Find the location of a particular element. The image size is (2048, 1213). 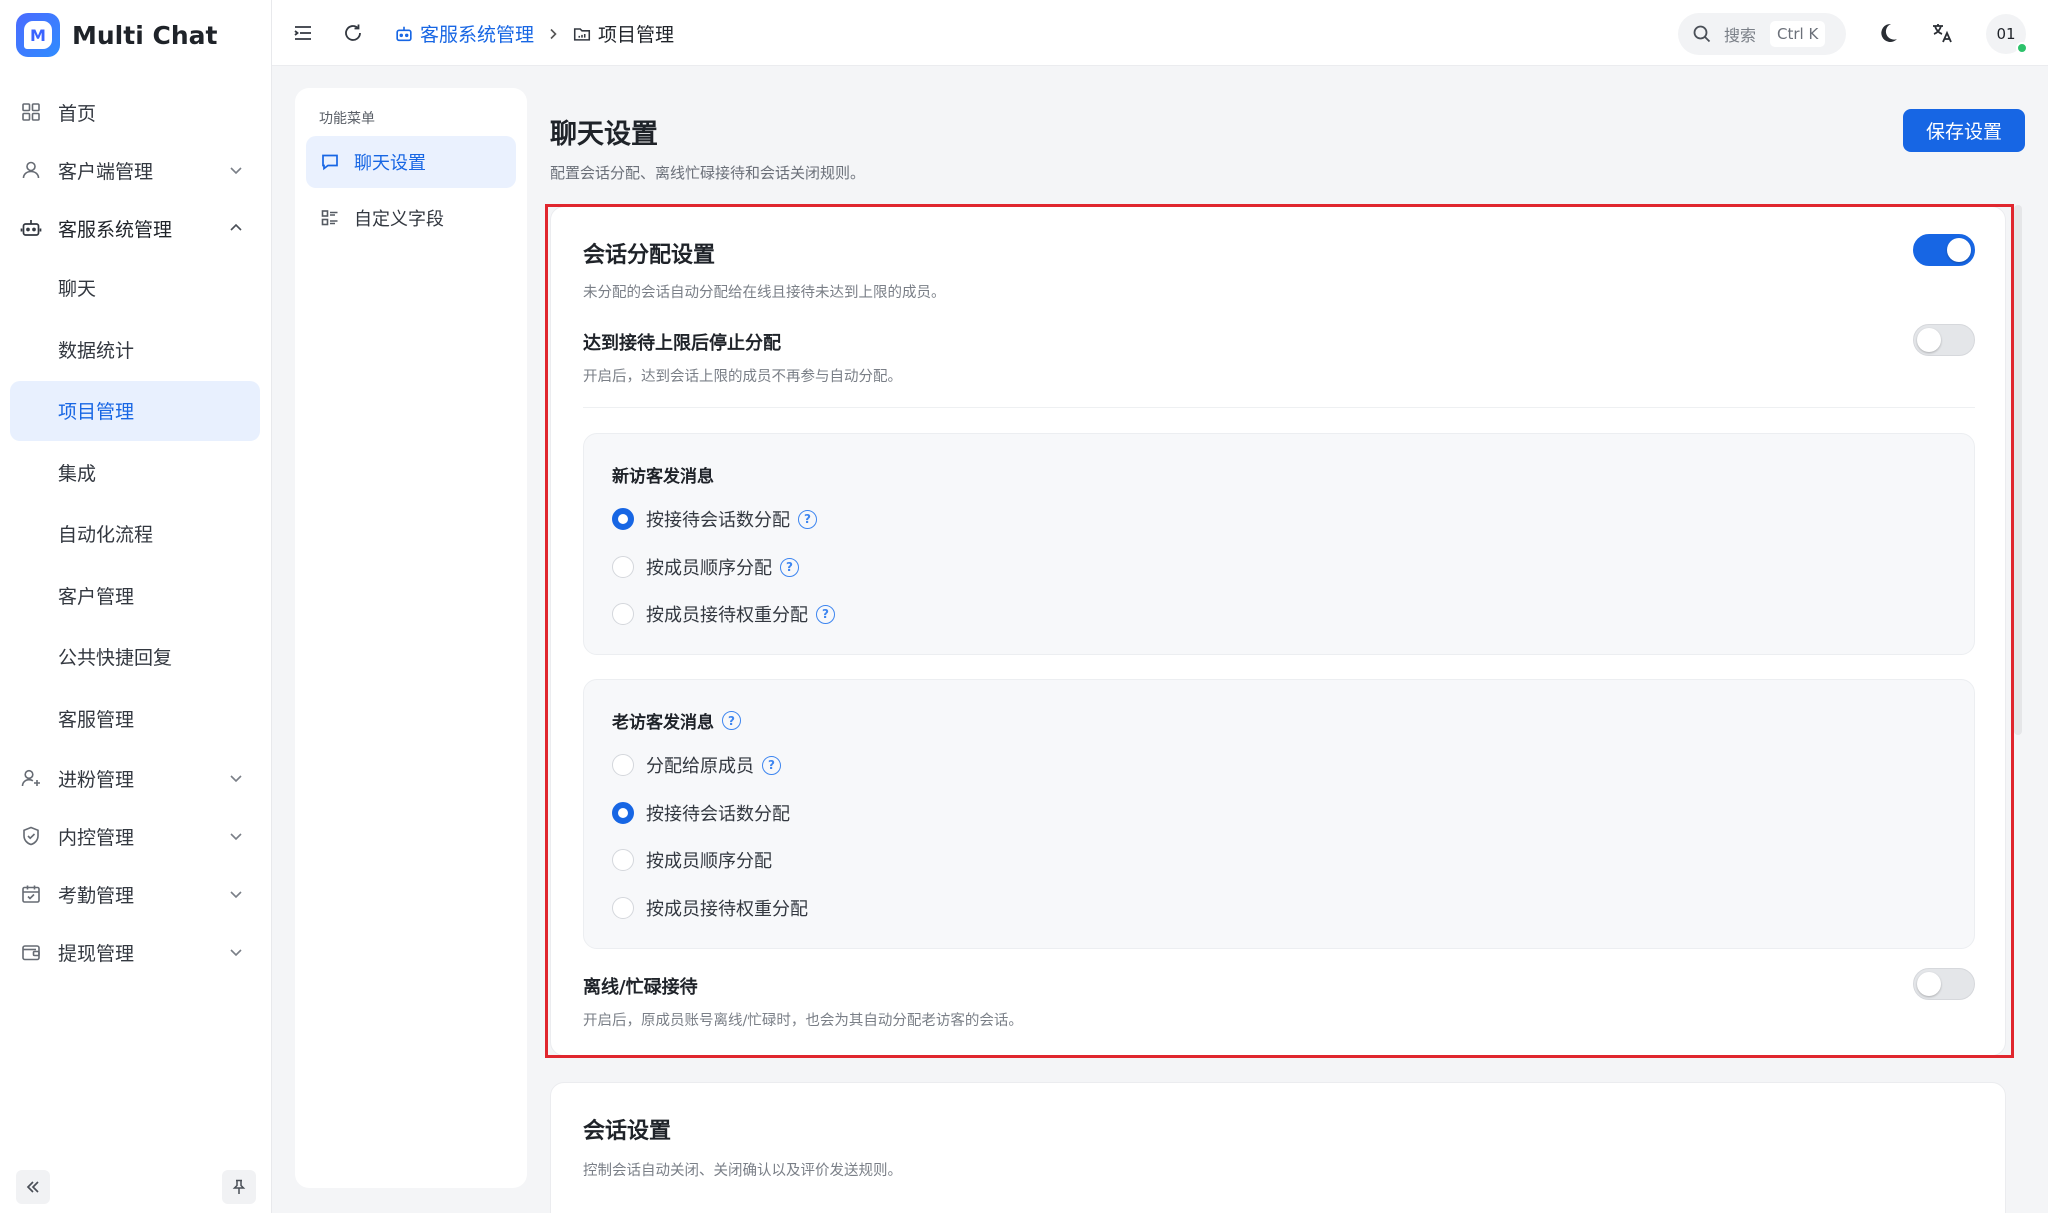

sidebar-item-client-management: 客户端管理 is located at coordinates (135, 170).